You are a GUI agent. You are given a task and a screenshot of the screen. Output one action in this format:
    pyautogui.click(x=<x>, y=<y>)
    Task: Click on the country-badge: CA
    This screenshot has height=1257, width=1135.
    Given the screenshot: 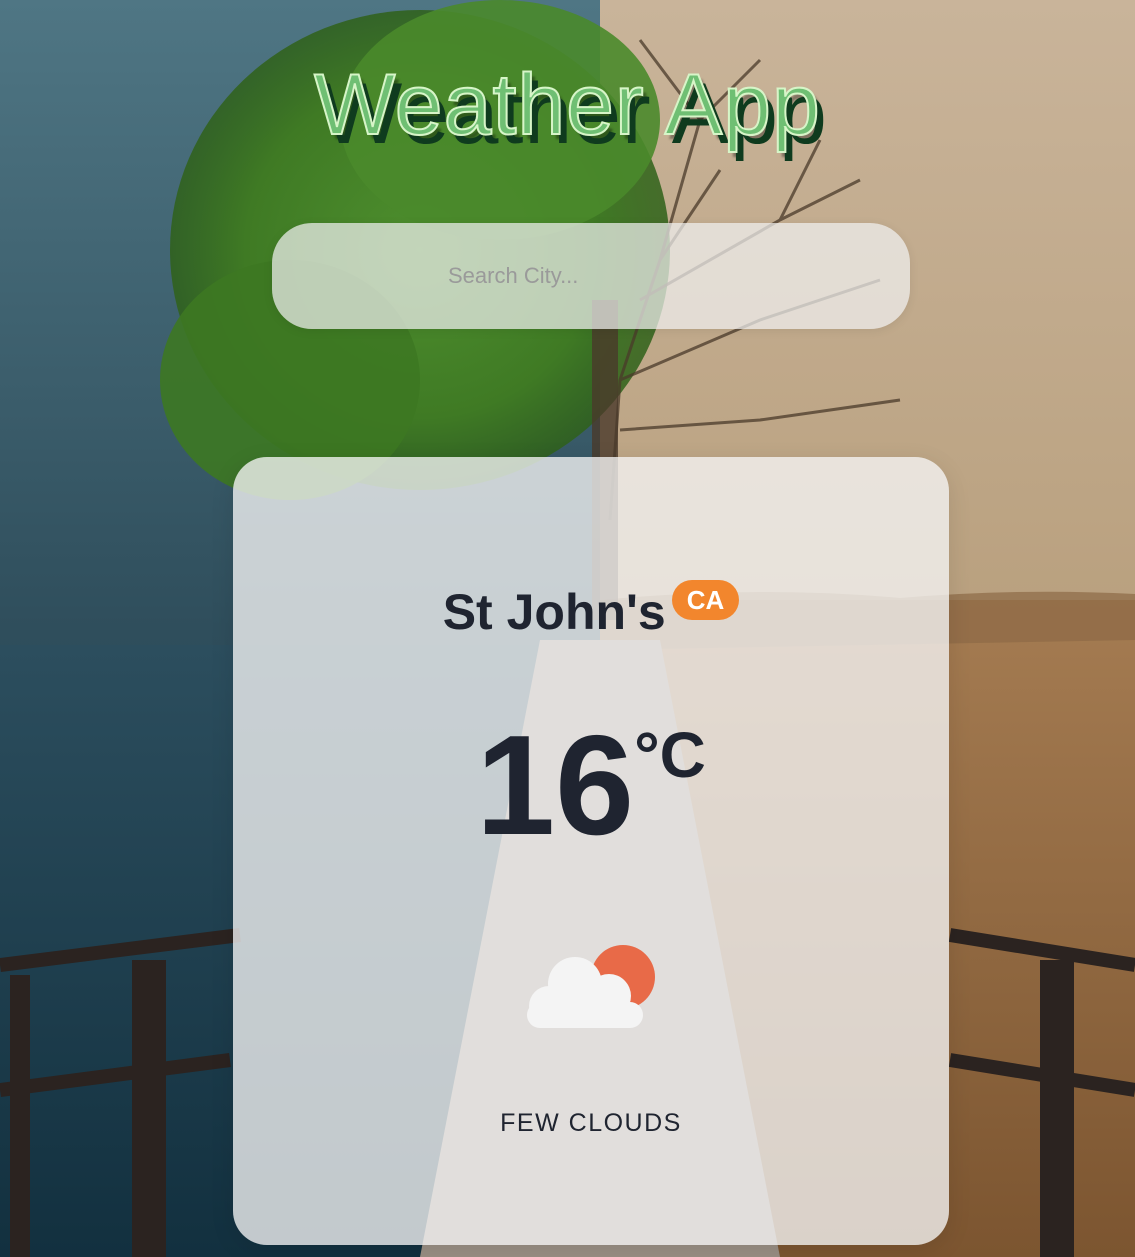 What is the action you would take?
    pyautogui.click(x=705, y=600)
    